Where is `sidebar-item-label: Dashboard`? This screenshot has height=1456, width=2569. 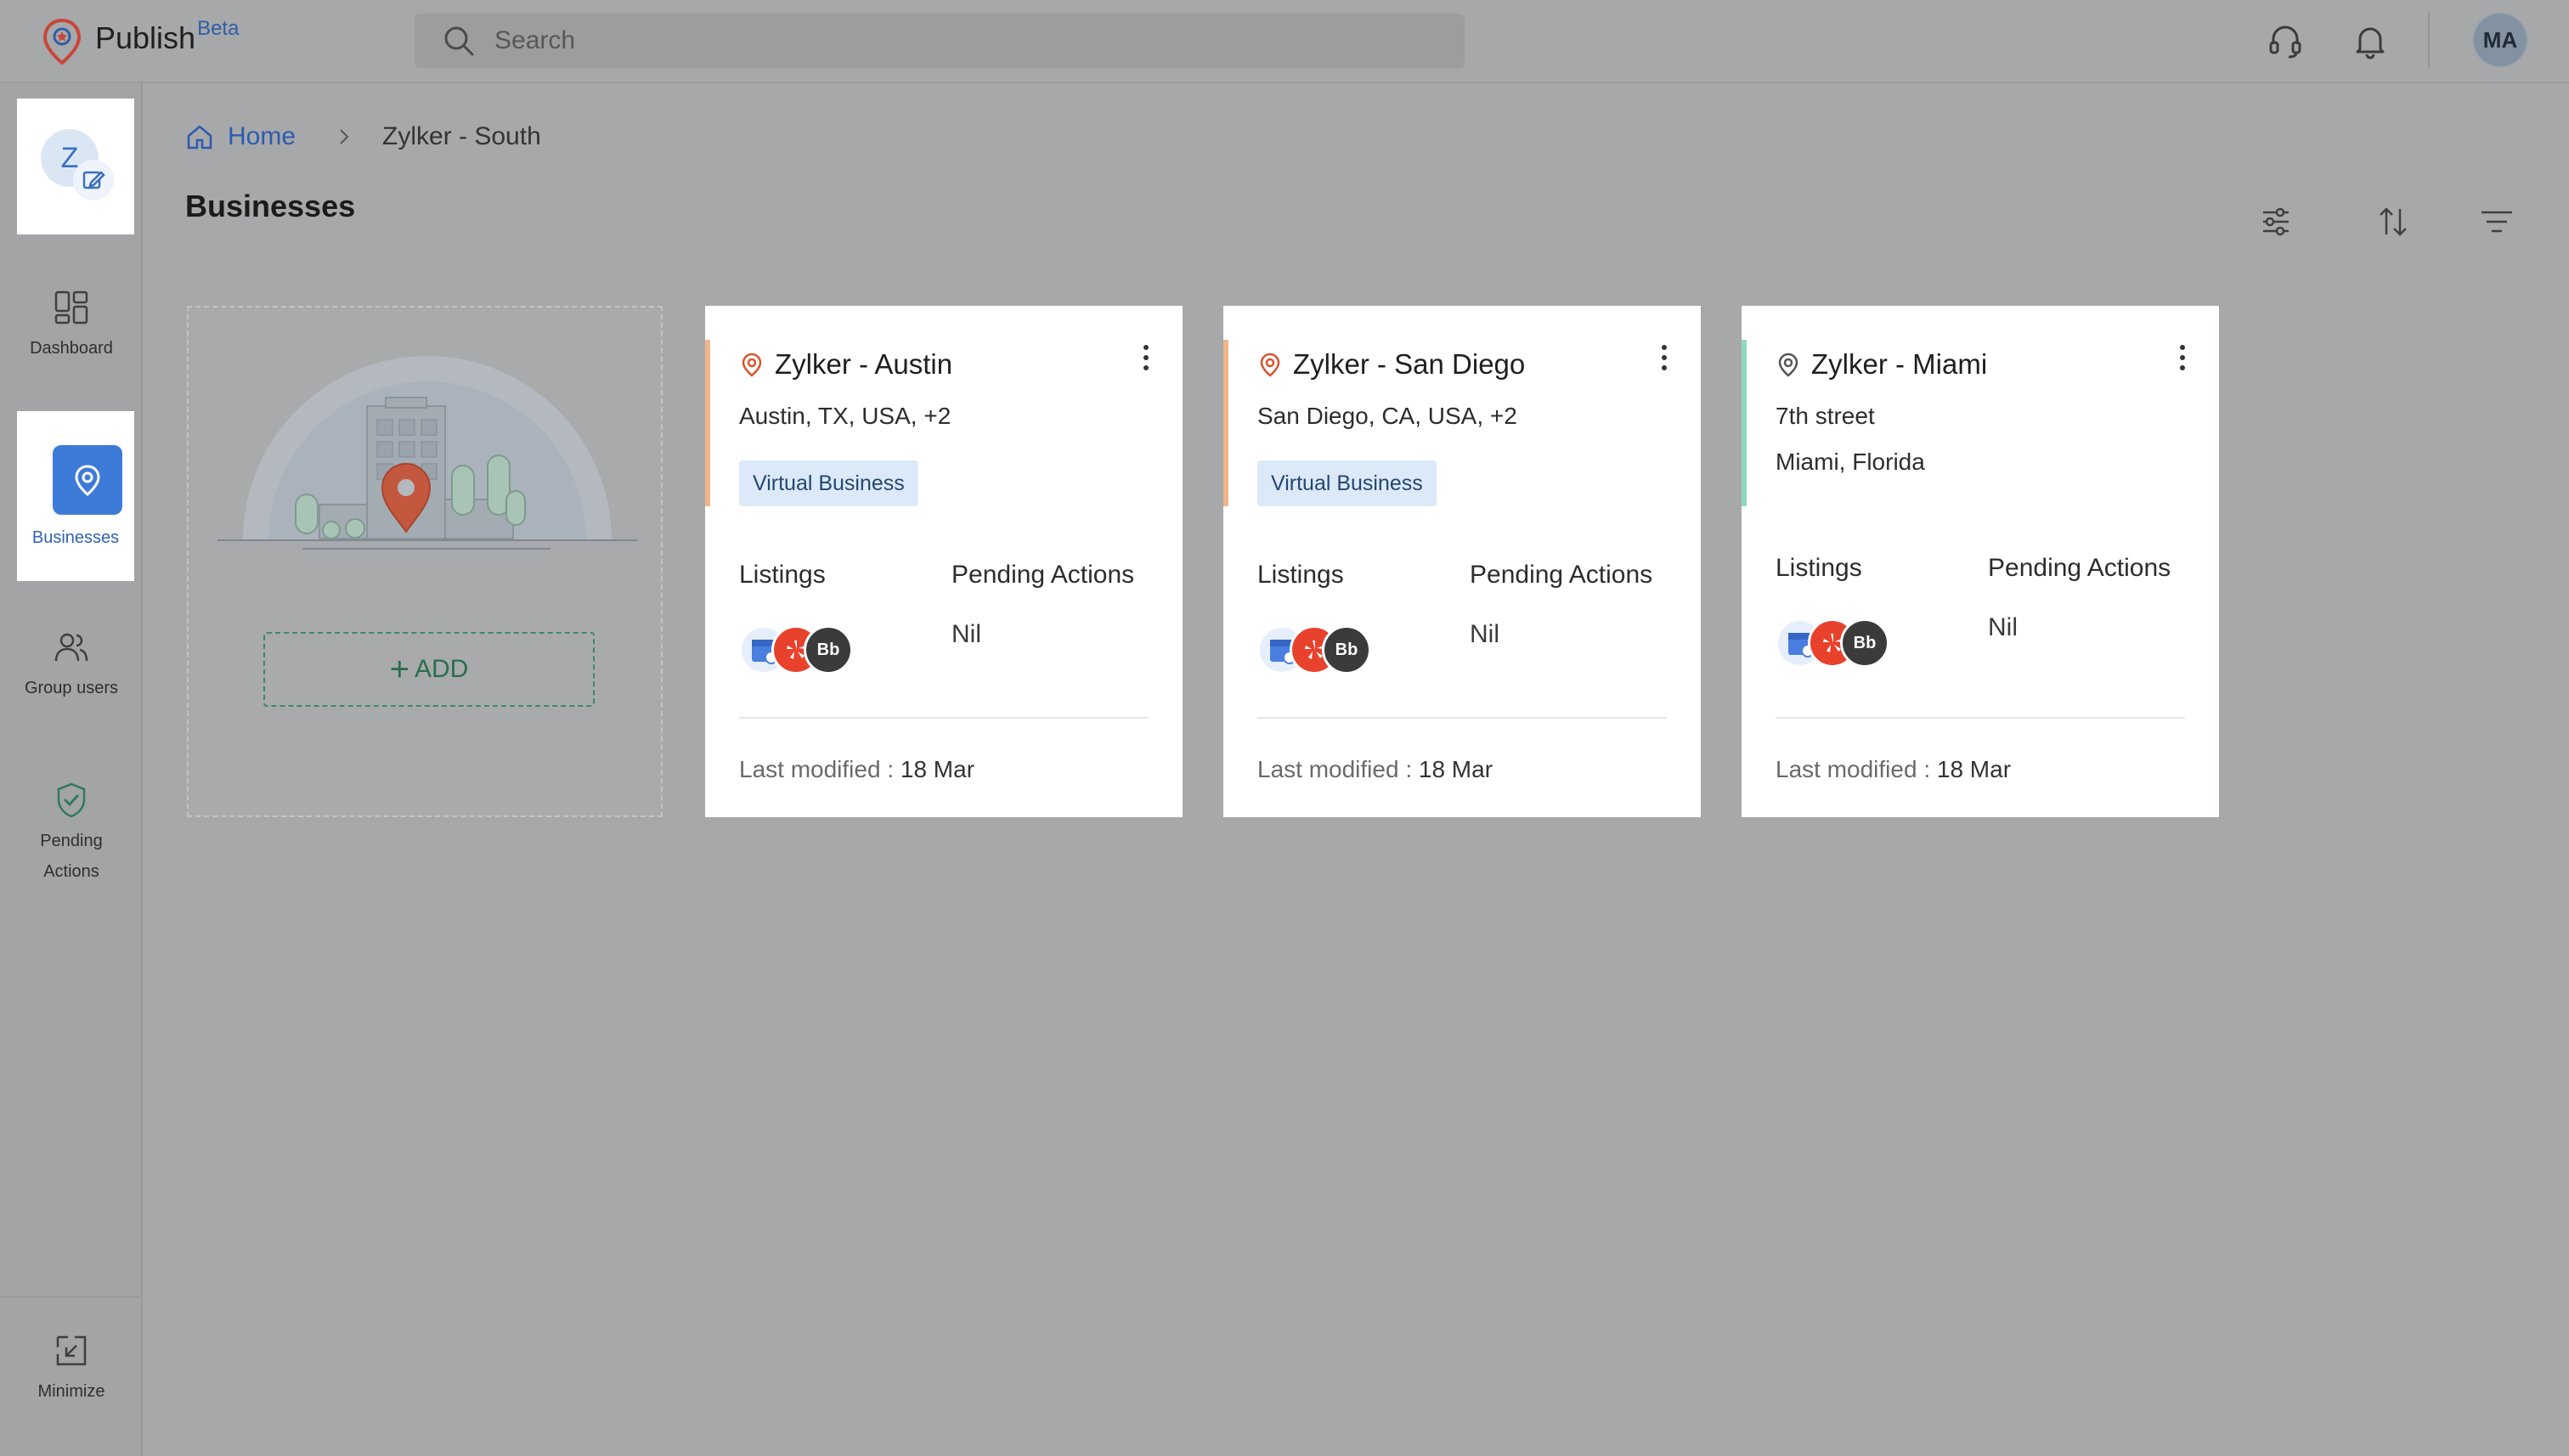 sidebar-item-label: Dashboard is located at coordinates (71, 349).